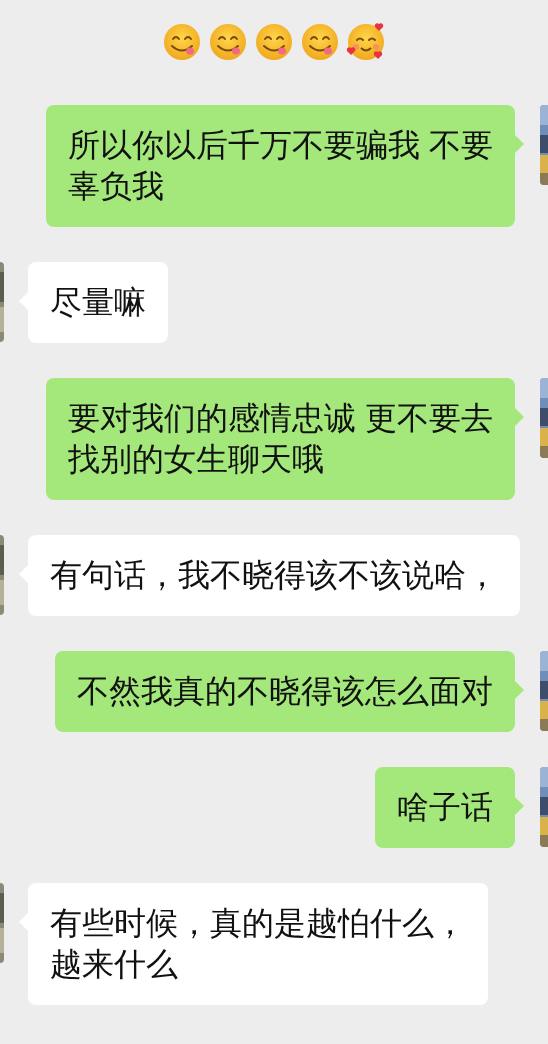 The width and height of the screenshot is (548, 1044). Describe the element at coordinates (98, 302) in the screenshot. I see `message-bubble: 尽量嘛` at that location.